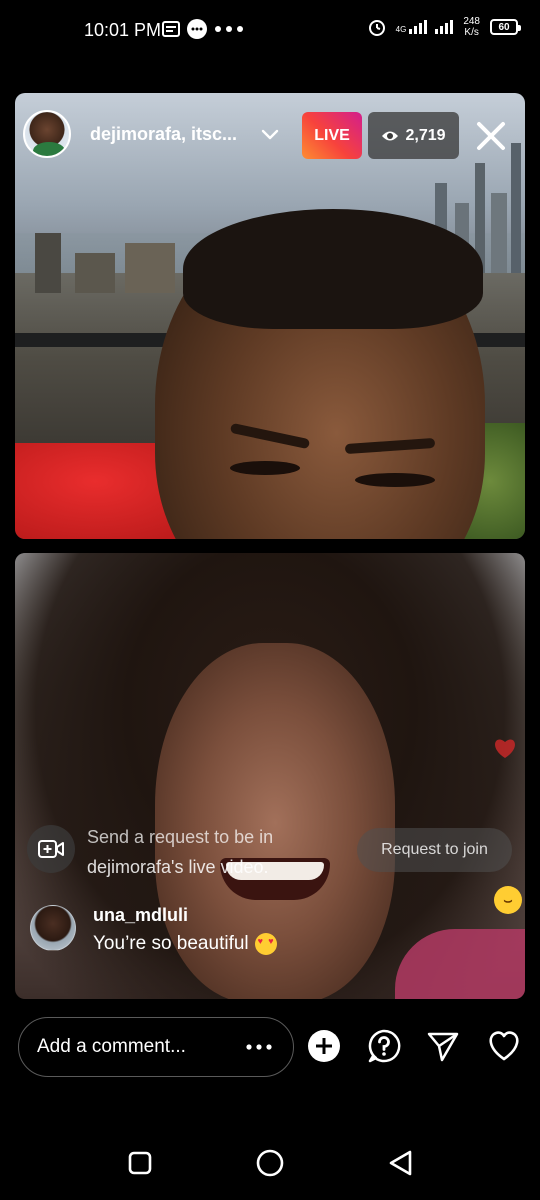 This screenshot has height=1200, width=540. Describe the element at coordinates (390, 135) in the screenshot. I see `eye-icon` at that location.